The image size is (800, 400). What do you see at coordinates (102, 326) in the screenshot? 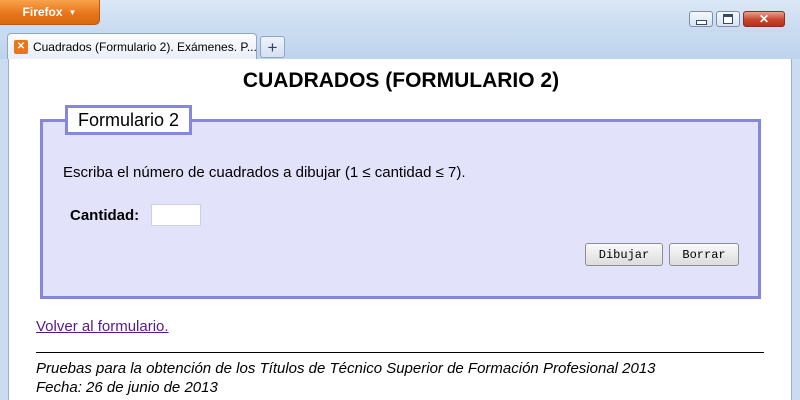
I see `back-to-form-link: Volver al formulario.` at bounding box center [102, 326].